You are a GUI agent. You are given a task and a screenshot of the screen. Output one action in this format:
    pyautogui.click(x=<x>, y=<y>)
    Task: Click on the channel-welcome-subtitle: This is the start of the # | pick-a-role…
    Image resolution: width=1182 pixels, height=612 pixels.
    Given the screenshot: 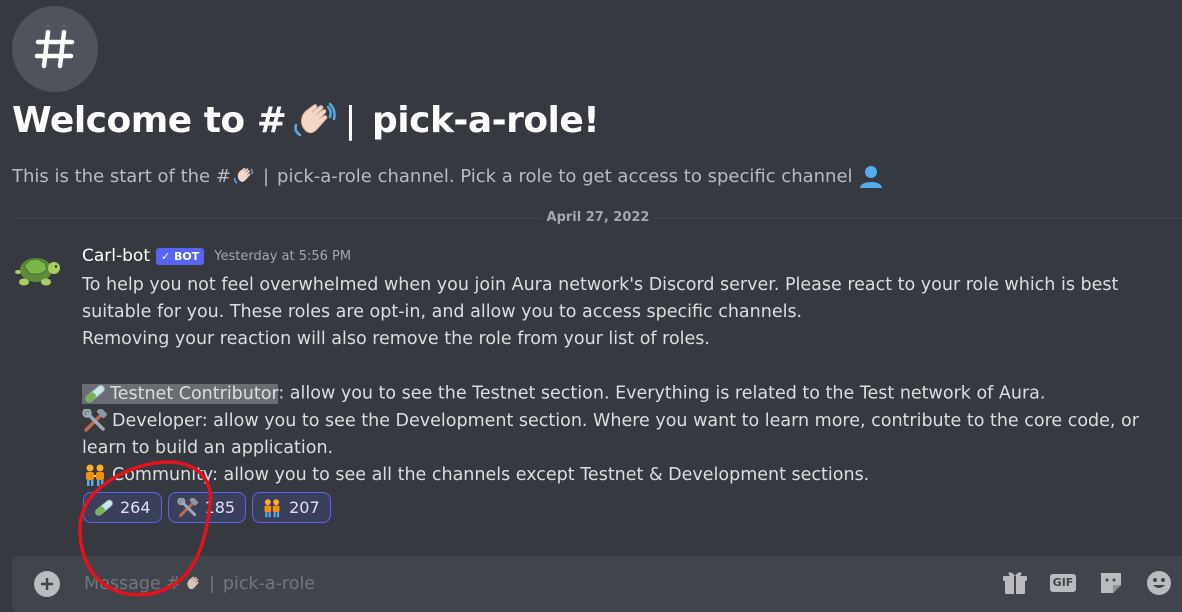 What is the action you would take?
    pyautogui.click(x=447, y=176)
    